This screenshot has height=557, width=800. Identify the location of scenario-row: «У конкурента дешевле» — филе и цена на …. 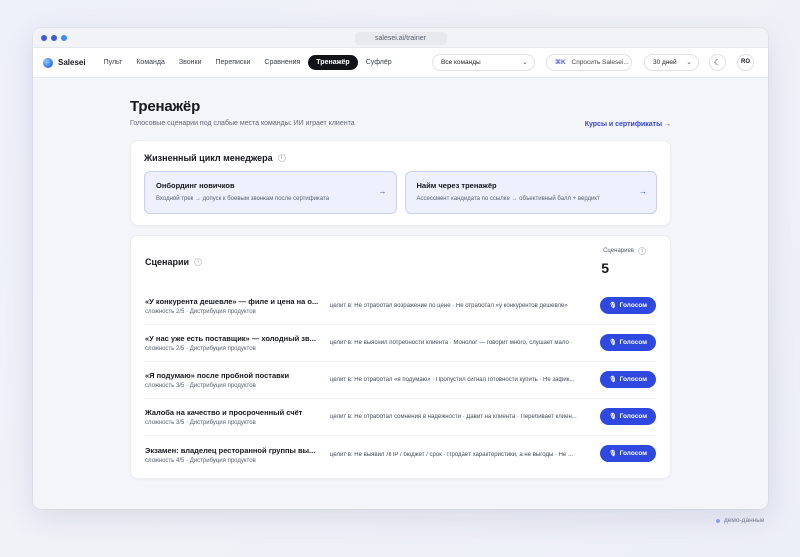
(400, 306).